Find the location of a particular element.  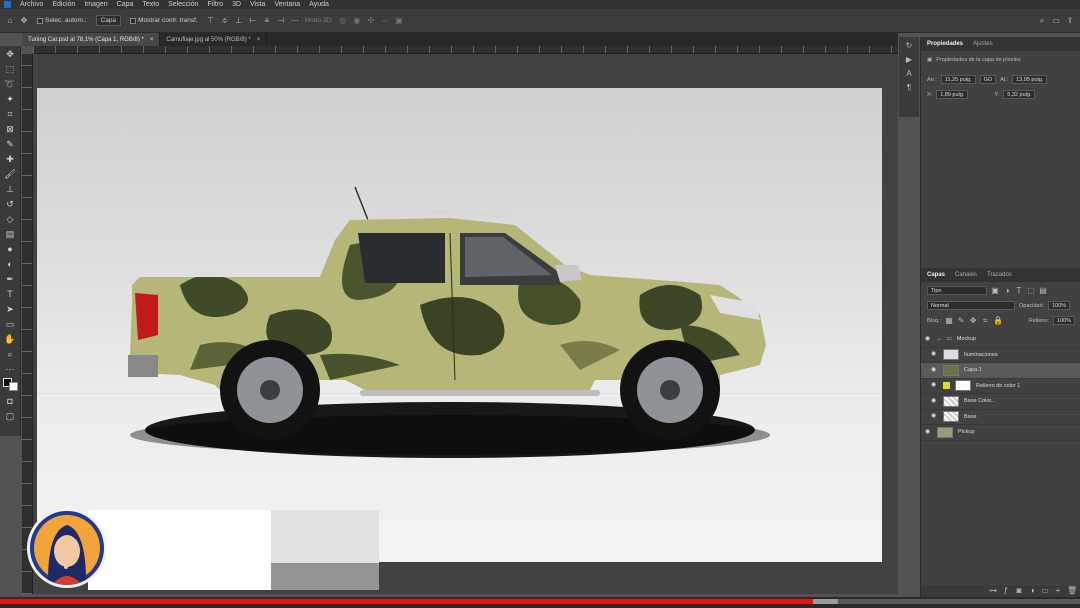

auto-select-checkbox is located at coordinates (40, 20).